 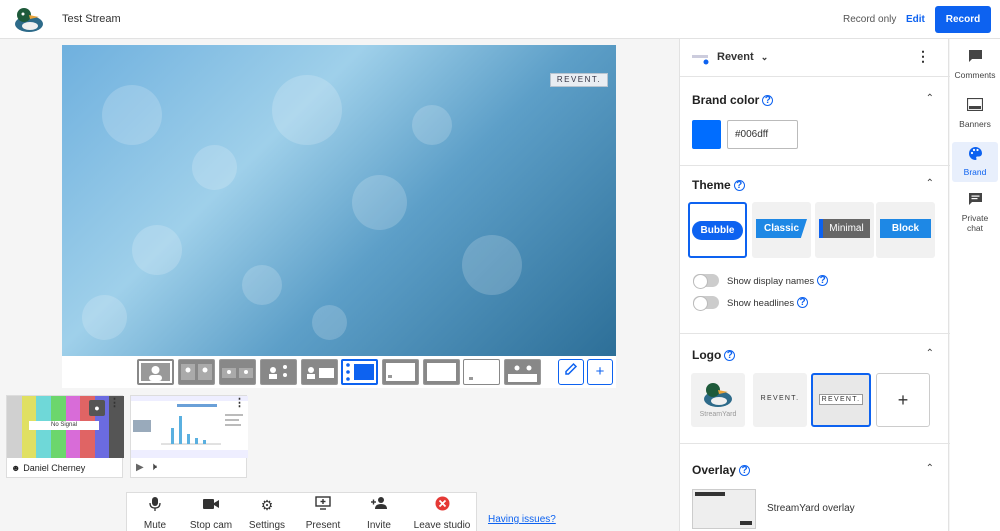 I want to click on show-headlines-label: Show headlines?, so click(x=768, y=303).